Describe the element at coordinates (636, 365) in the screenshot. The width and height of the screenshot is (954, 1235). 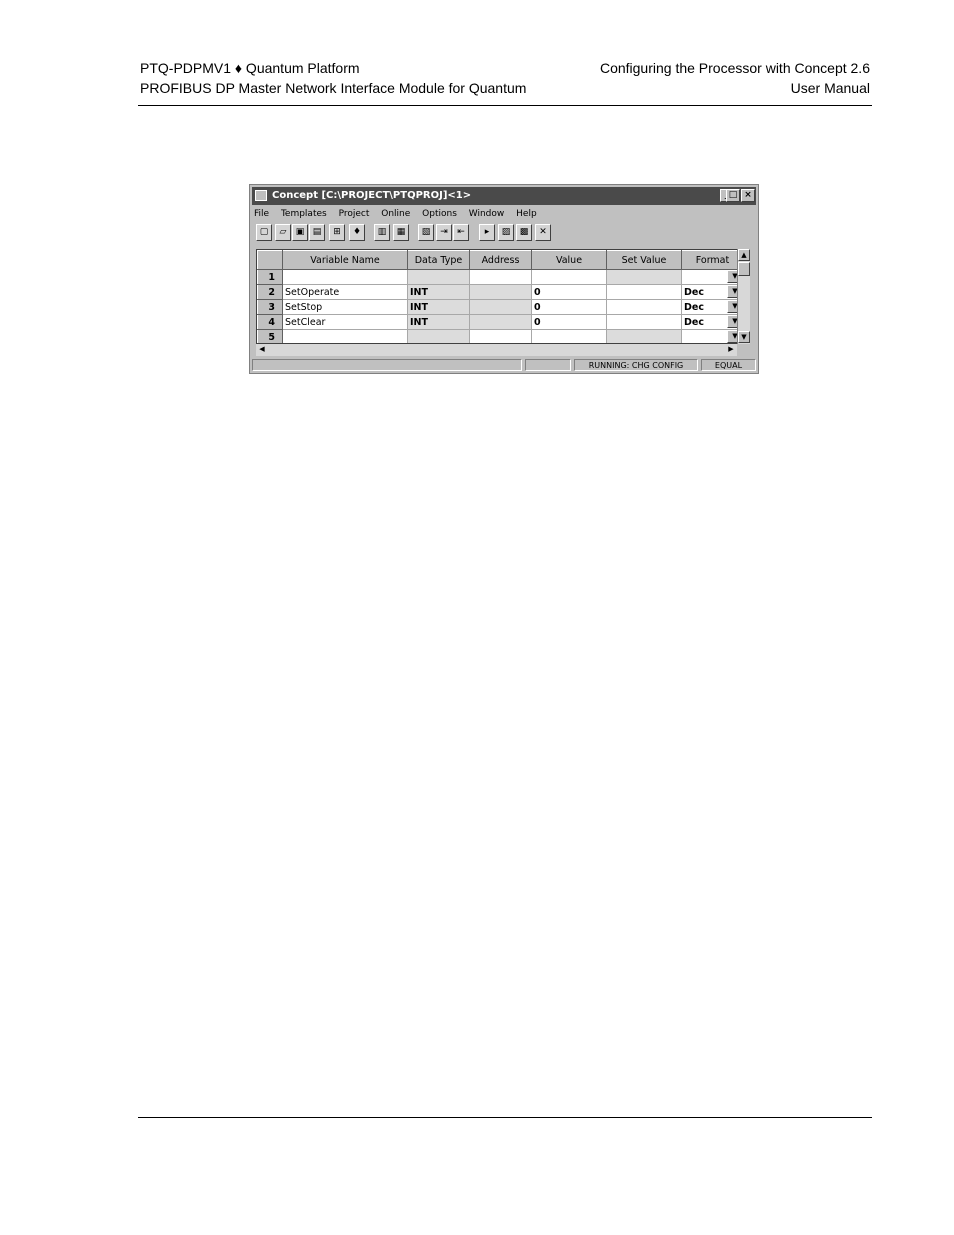
I see `plc-state: RUNNING: CHG CONFIG` at that location.